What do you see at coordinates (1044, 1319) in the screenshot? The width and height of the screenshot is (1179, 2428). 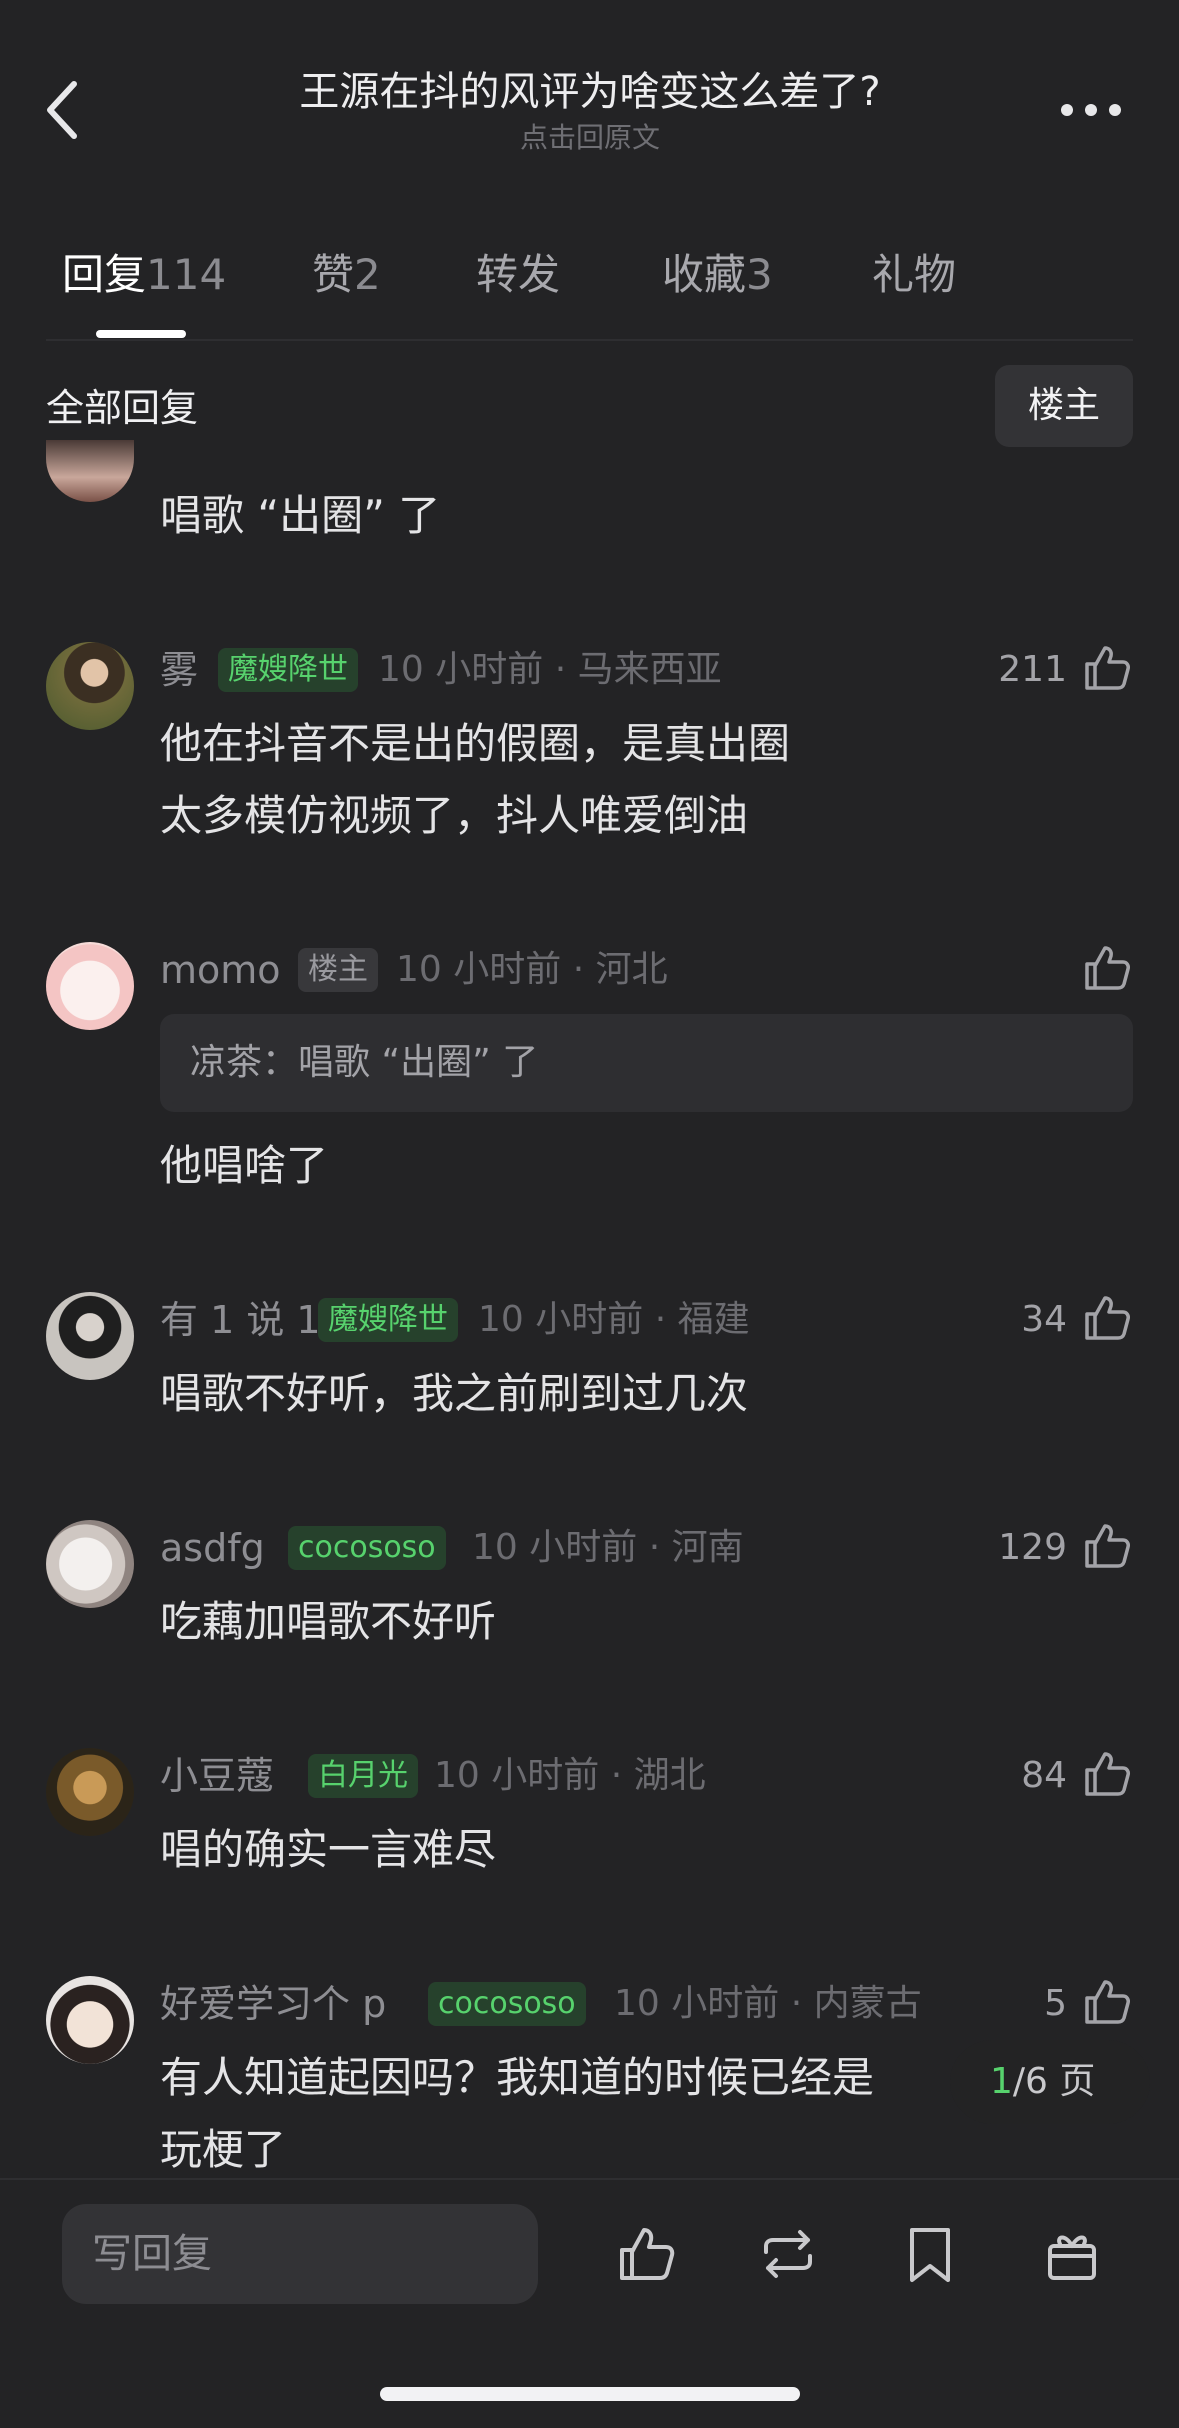 I see `like-count: 34` at bounding box center [1044, 1319].